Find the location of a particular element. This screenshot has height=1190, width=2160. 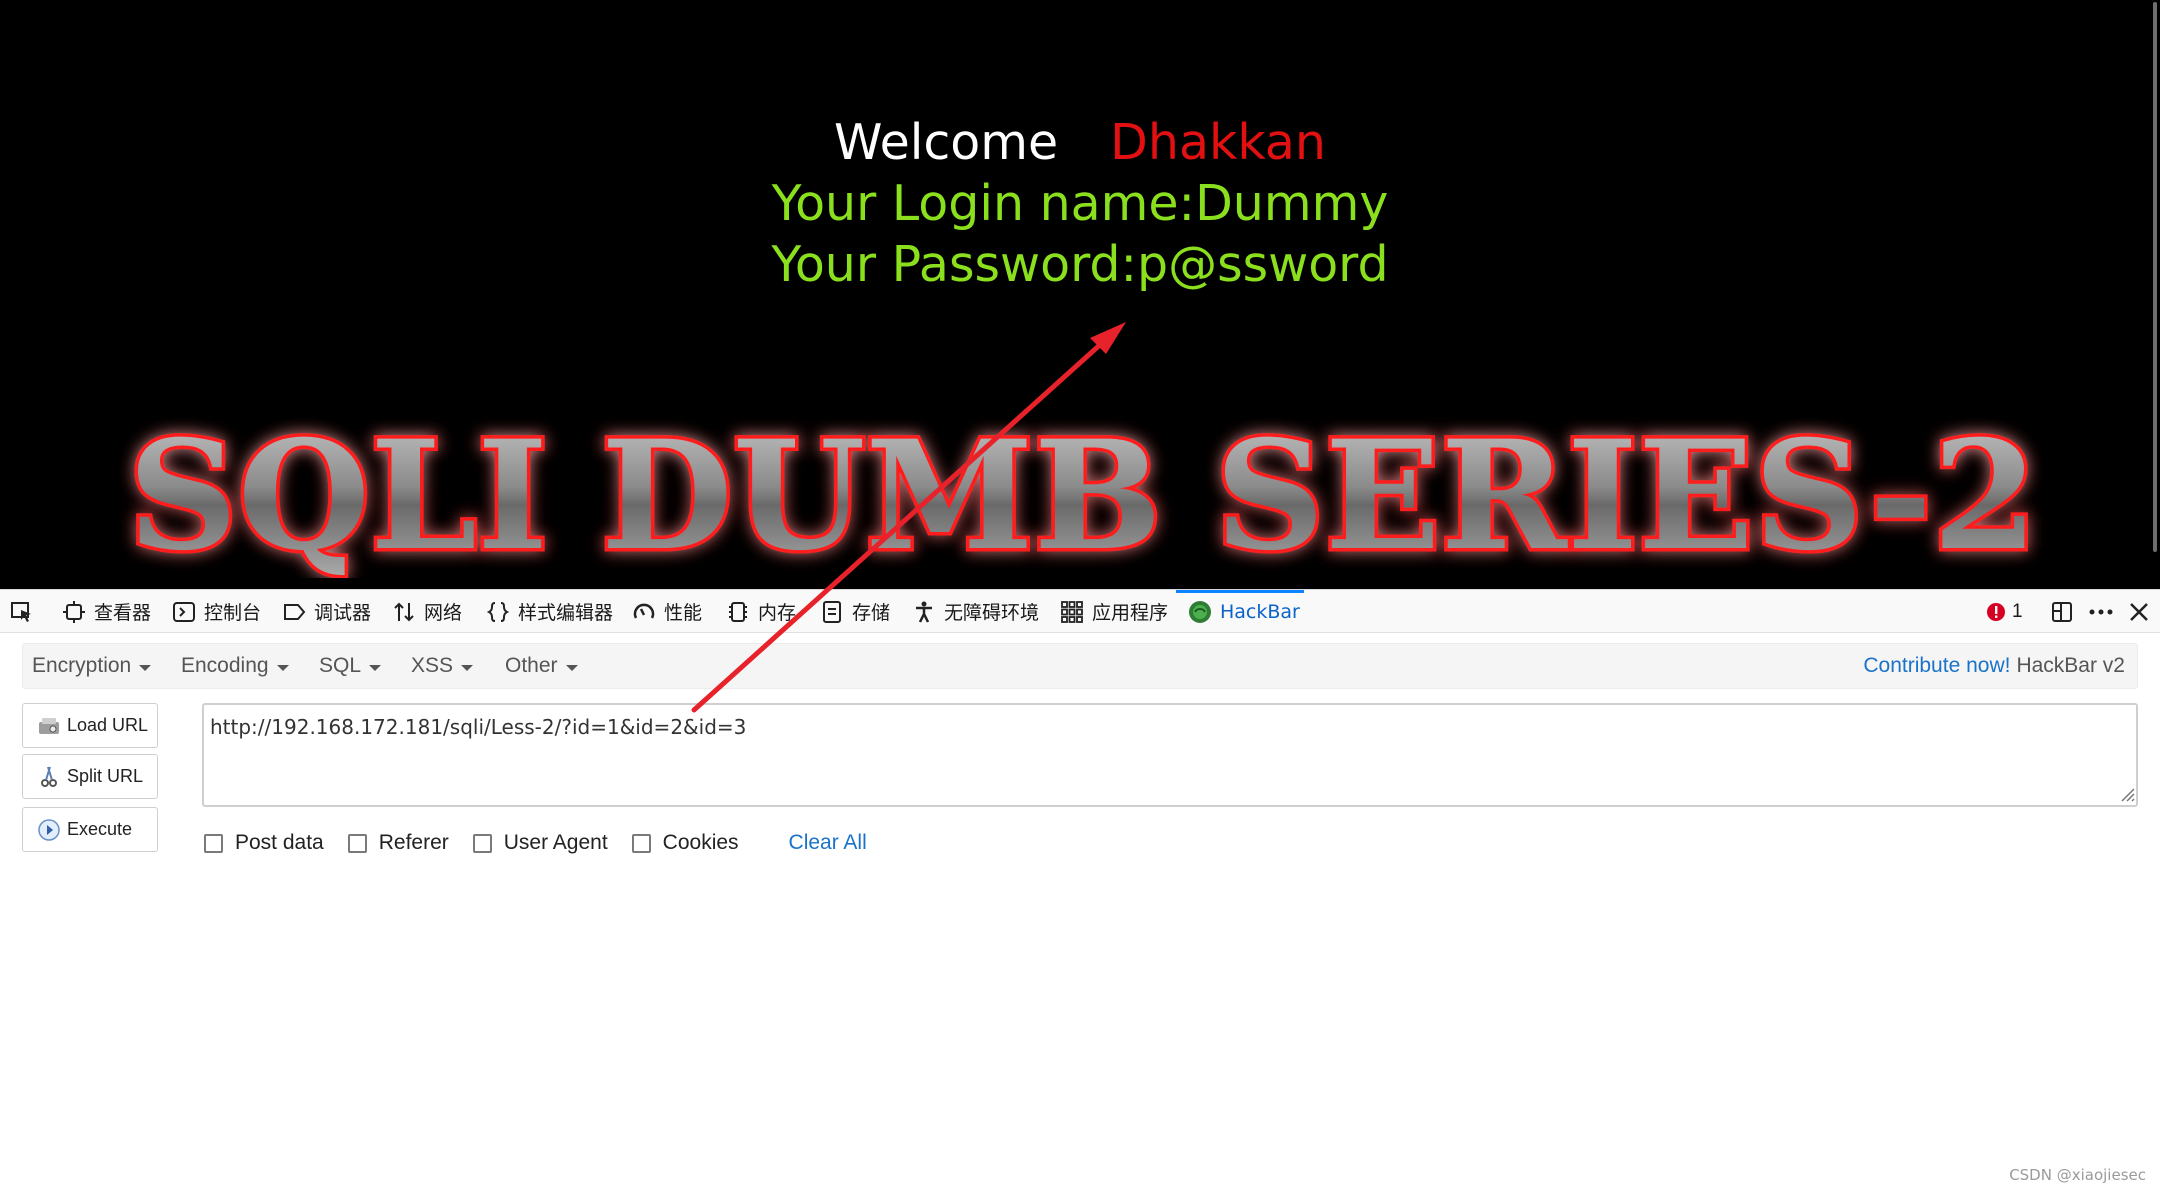

tab-console: 控制台 is located at coordinates (216, 611).